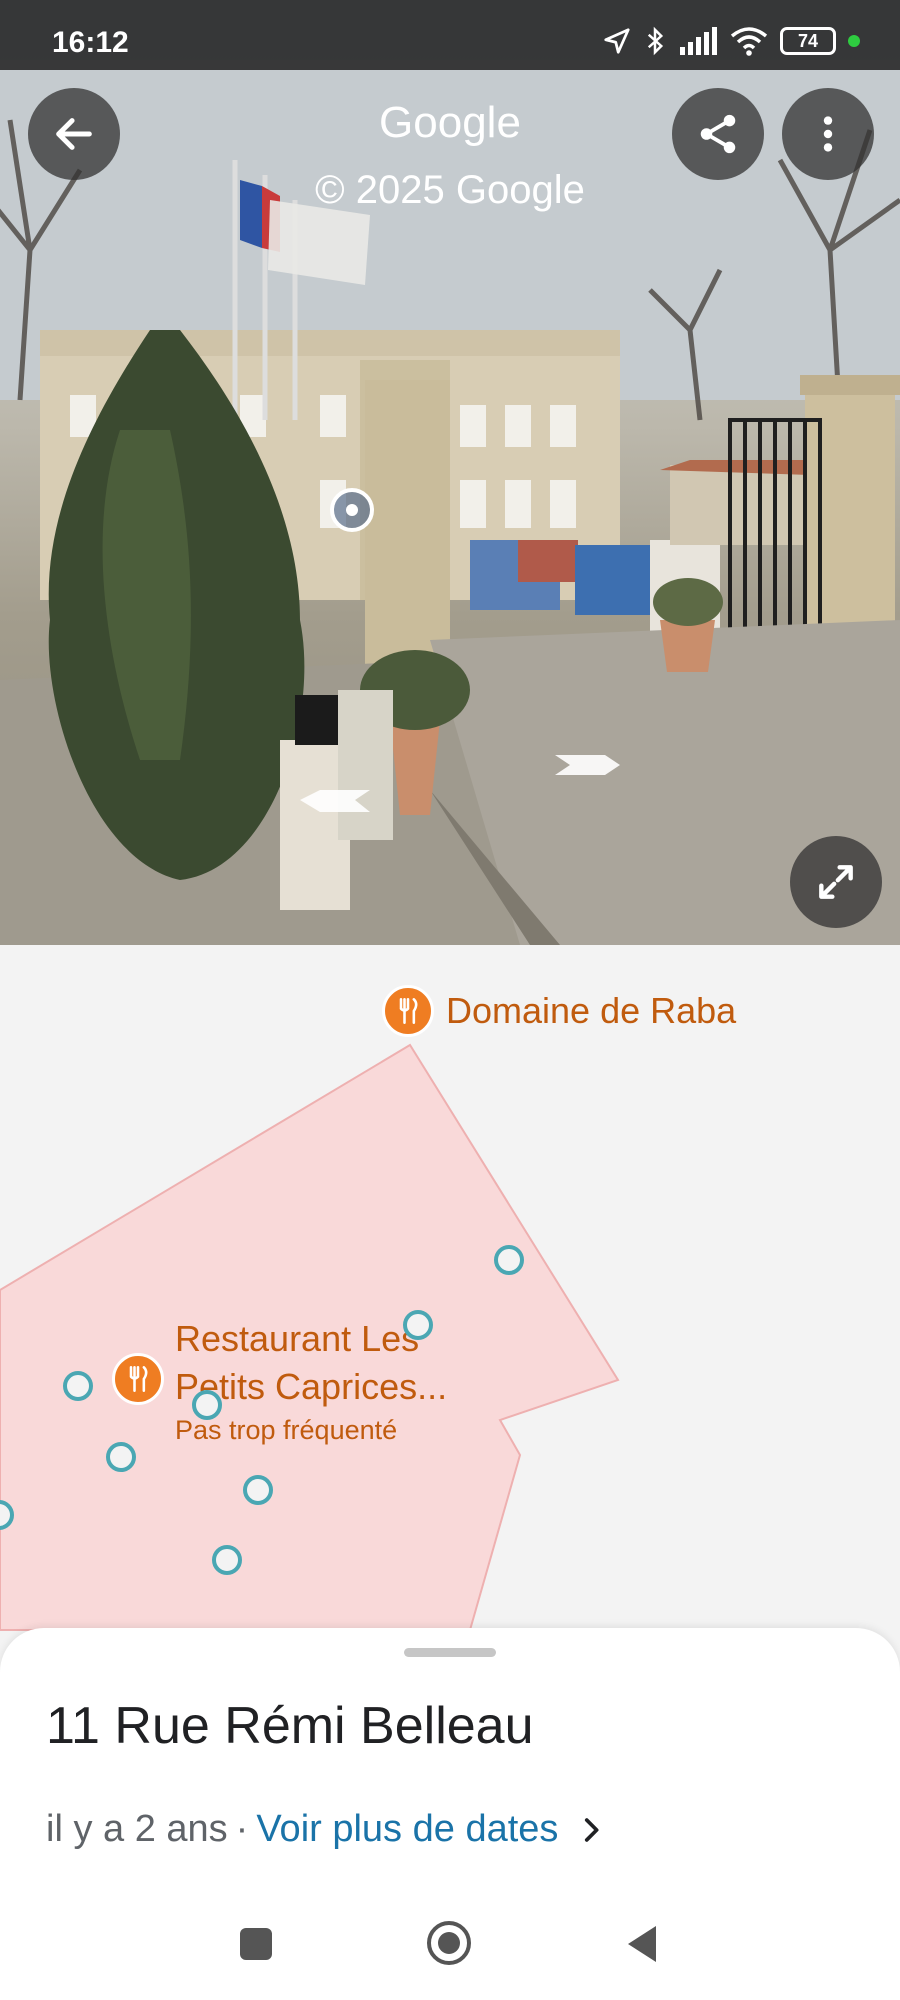 The height and width of the screenshot is (2000, 900). Describe the element at coordinates (591, 1830) in the screenshot. I see `chevron-right-icon` at that location.